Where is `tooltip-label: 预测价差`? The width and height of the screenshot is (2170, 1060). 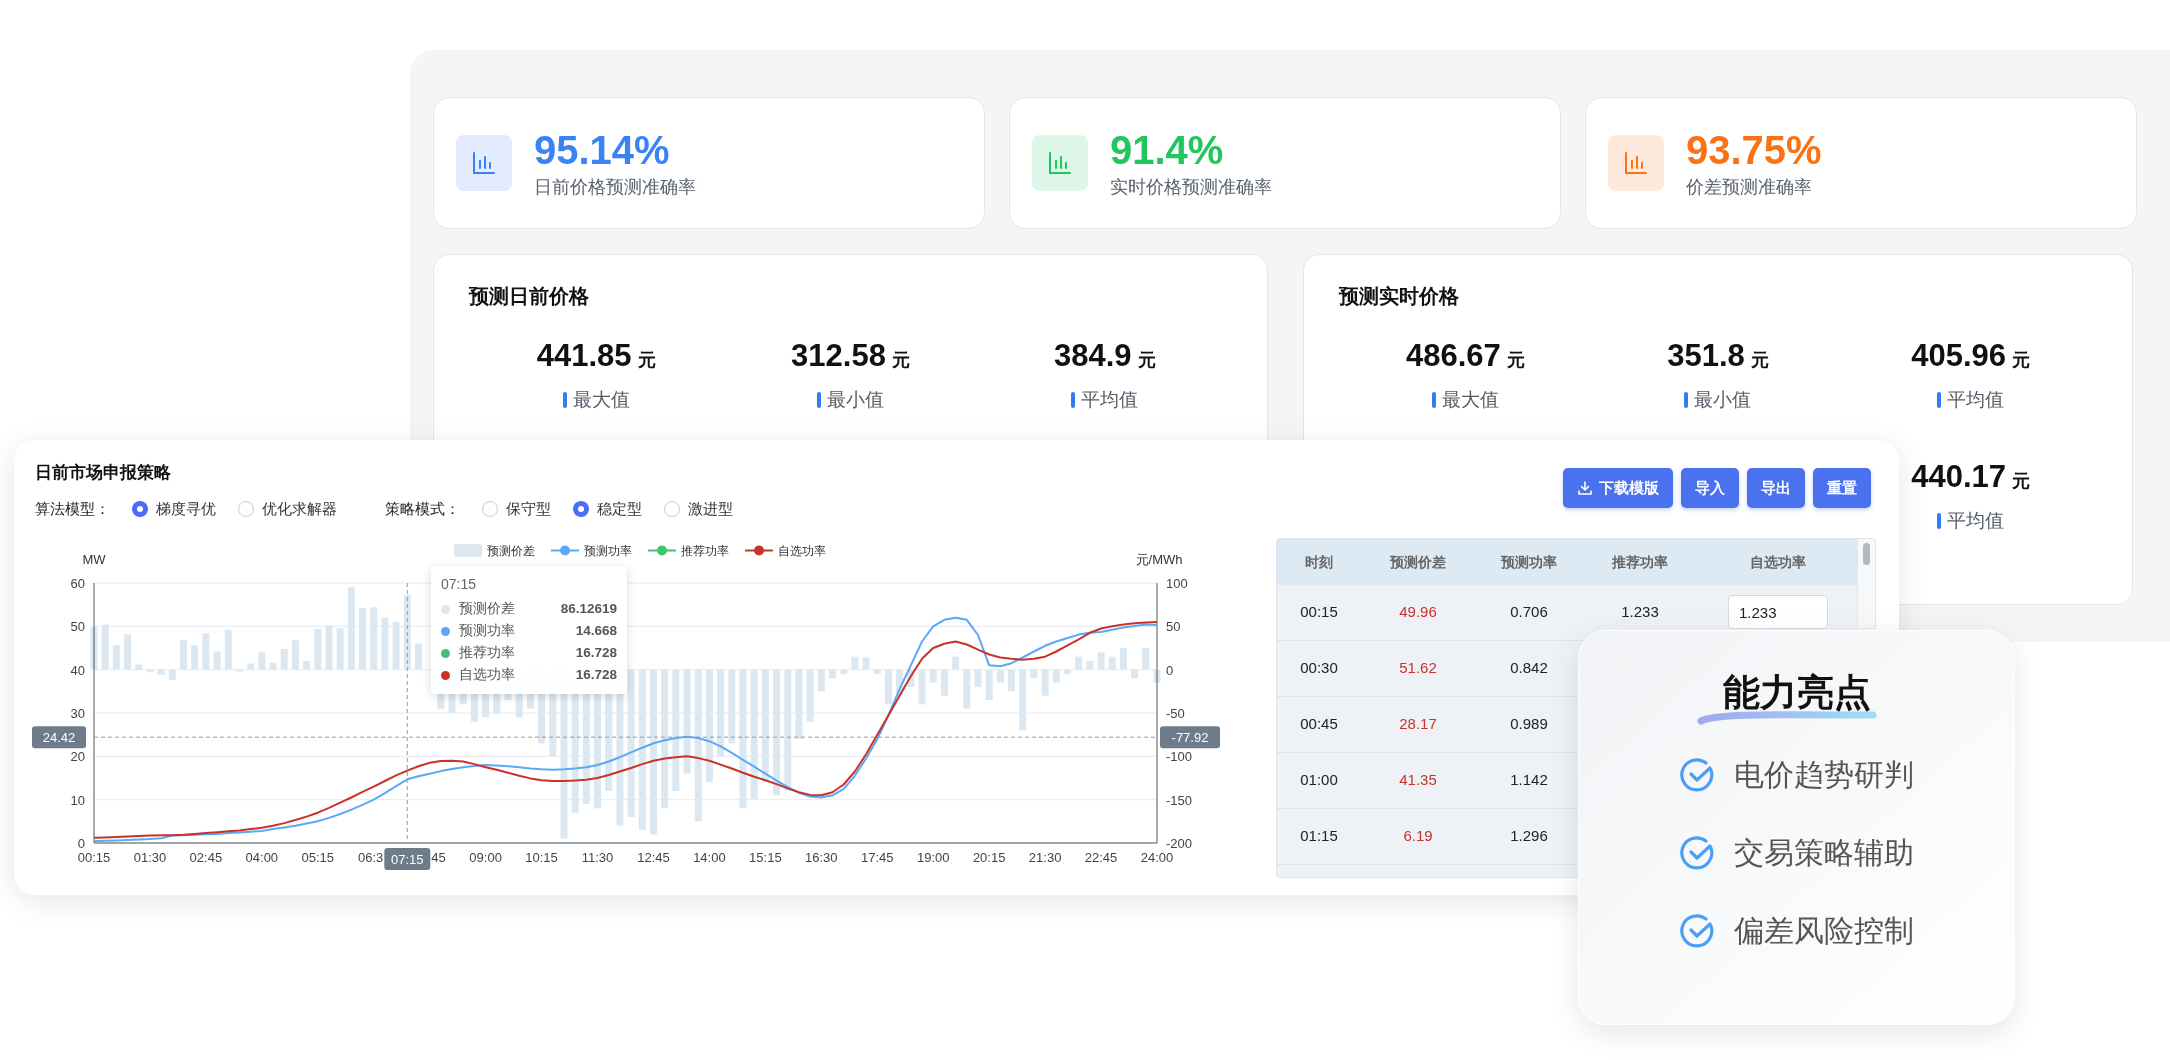 tooltip-label: 预测价差 is located at coordinates (487, 608).